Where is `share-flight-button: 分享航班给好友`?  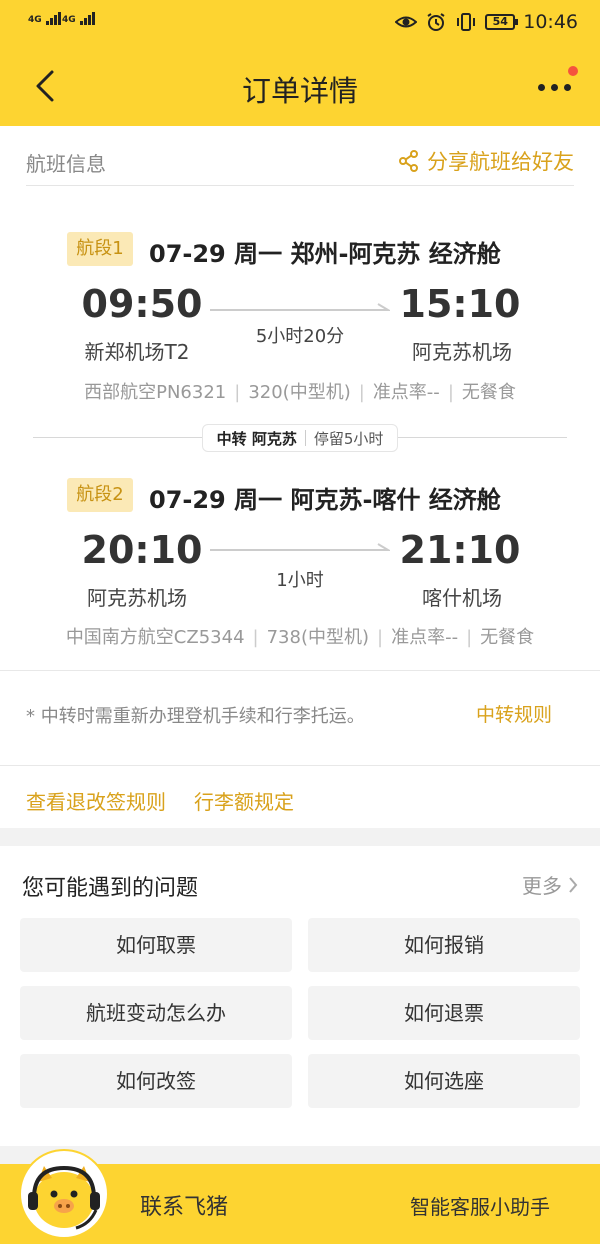 share-flight-button: 分享航班给好友 is located at coordinates (486, 161).